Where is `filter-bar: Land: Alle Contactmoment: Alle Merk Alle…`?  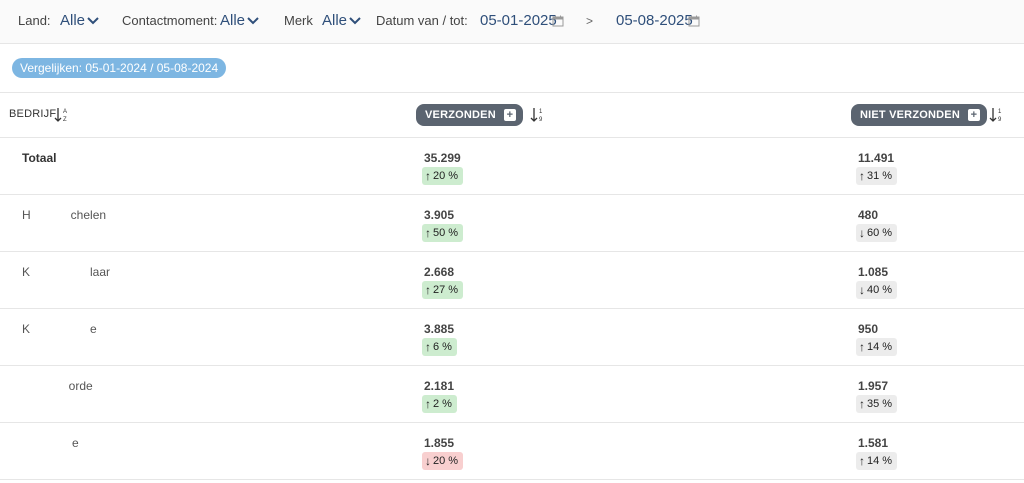
filter-bar: Land: Alle Contactmoment: Alle Merk Alle… is located at coordinates (512, 22).